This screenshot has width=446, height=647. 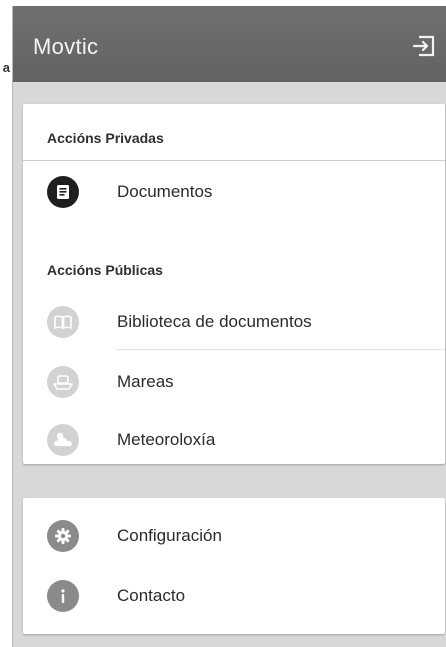 I want to click on library-book-icon, so click(x=63, y=322).